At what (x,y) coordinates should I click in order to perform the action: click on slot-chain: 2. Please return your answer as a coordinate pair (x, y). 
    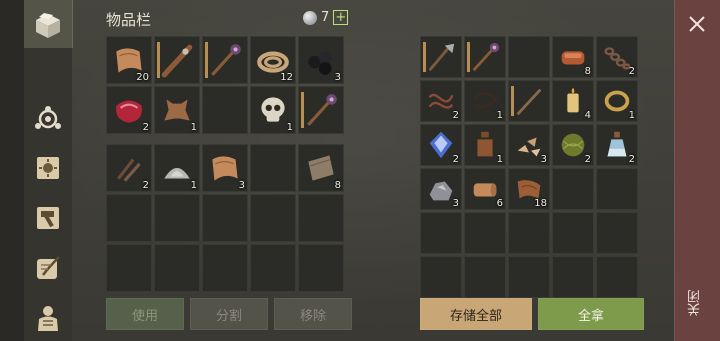
    Looking at the image, I should click on (617, 57).